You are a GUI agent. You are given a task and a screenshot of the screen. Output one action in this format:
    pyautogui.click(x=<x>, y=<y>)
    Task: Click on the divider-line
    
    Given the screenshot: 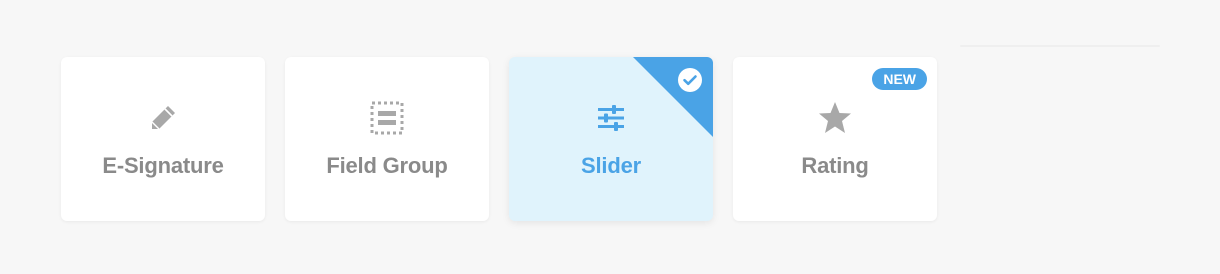 What is the action you would take?
    pyautogui.click(x=1060, y=46)
    